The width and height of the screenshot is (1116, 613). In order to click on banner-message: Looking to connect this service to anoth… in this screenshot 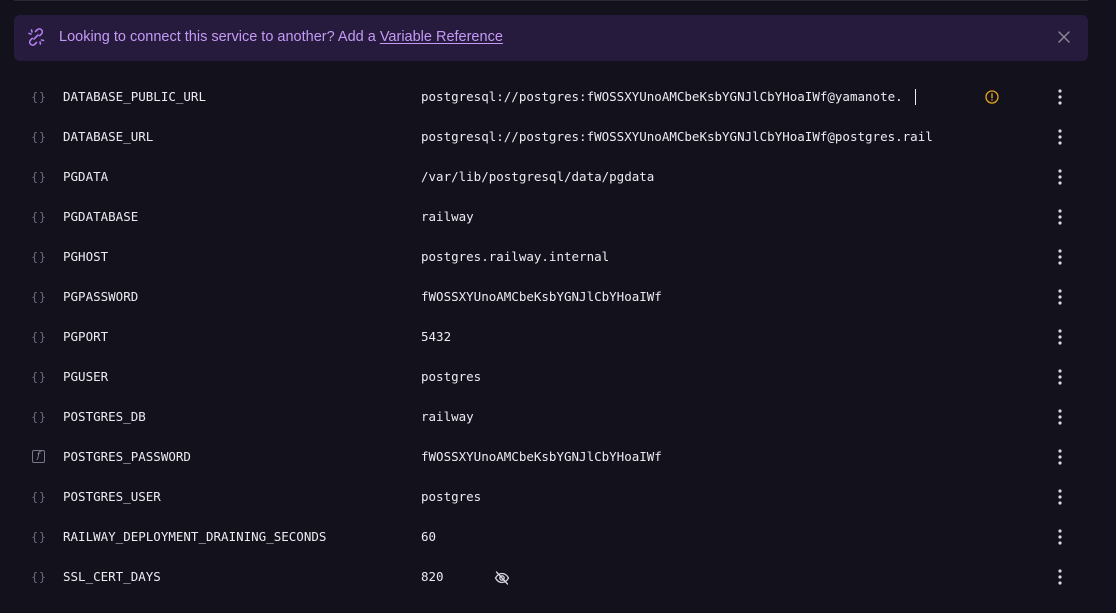, I will do `click(281, 37)`.